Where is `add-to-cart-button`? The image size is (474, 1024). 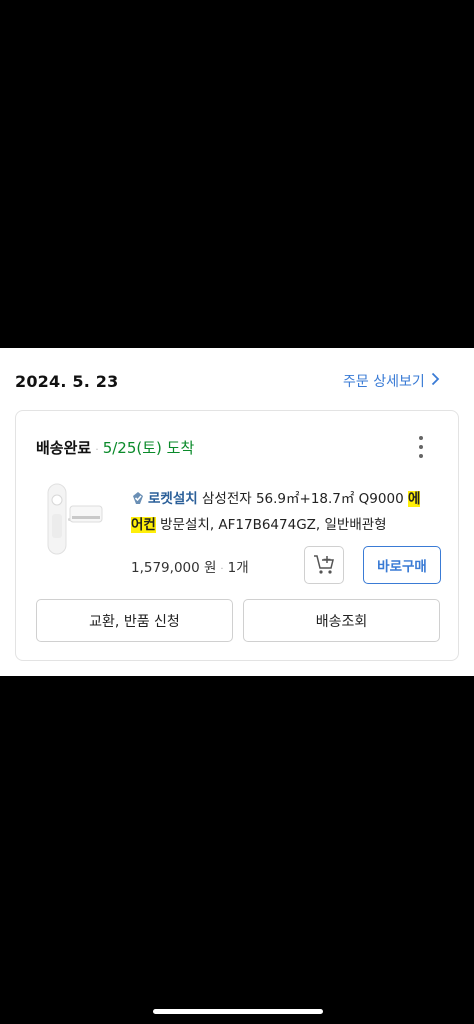 add-to-cart-button is located at coordinates (324, 565).